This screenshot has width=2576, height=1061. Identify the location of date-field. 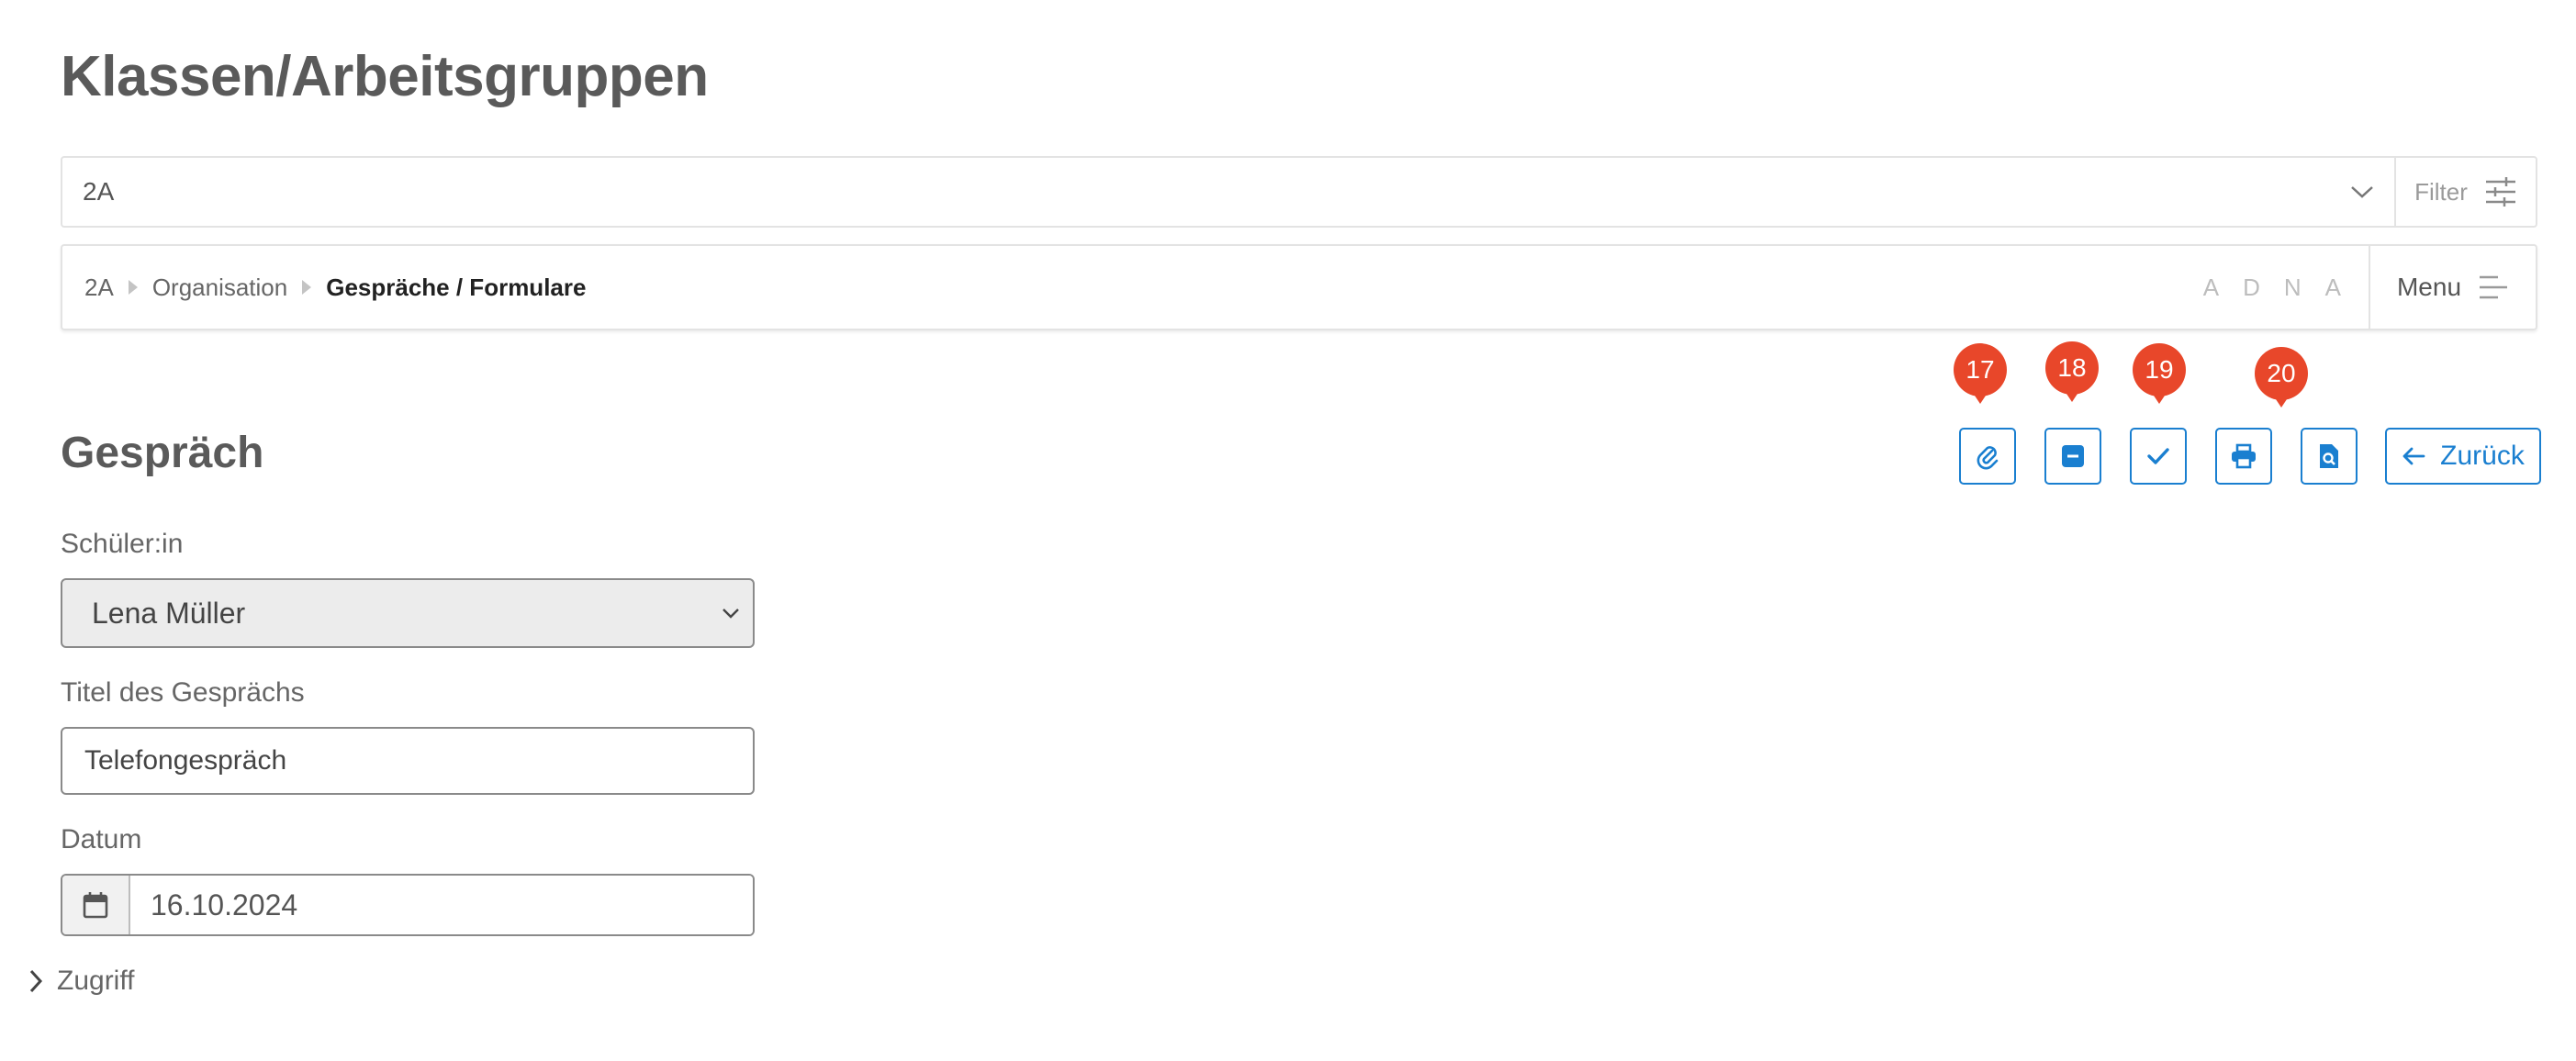
(408, 905).